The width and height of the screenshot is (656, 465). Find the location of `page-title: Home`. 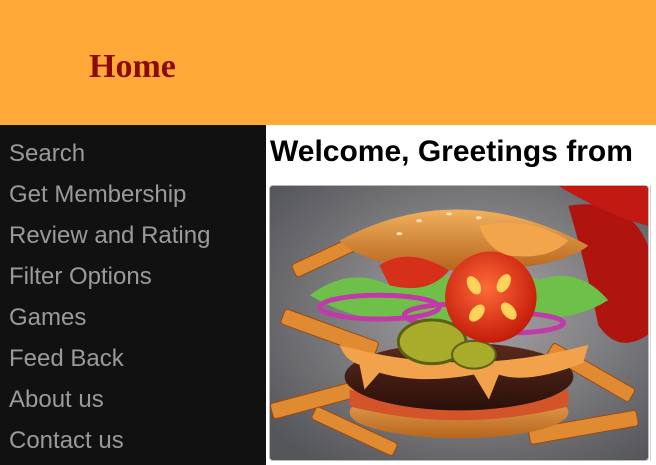

page-title: Home is located at coordinates (132, 66).